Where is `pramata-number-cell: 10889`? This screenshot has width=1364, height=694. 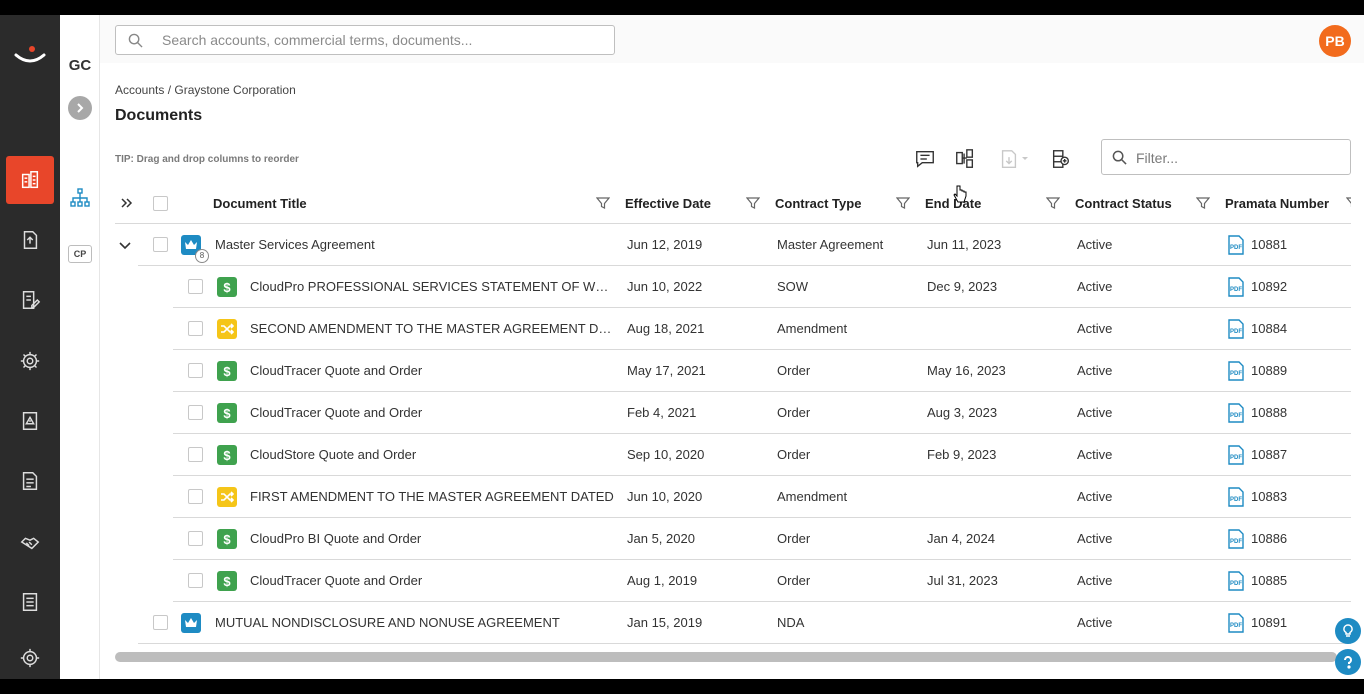
pramata-number-cell: 10889 is located at coordinates (1291, 371).